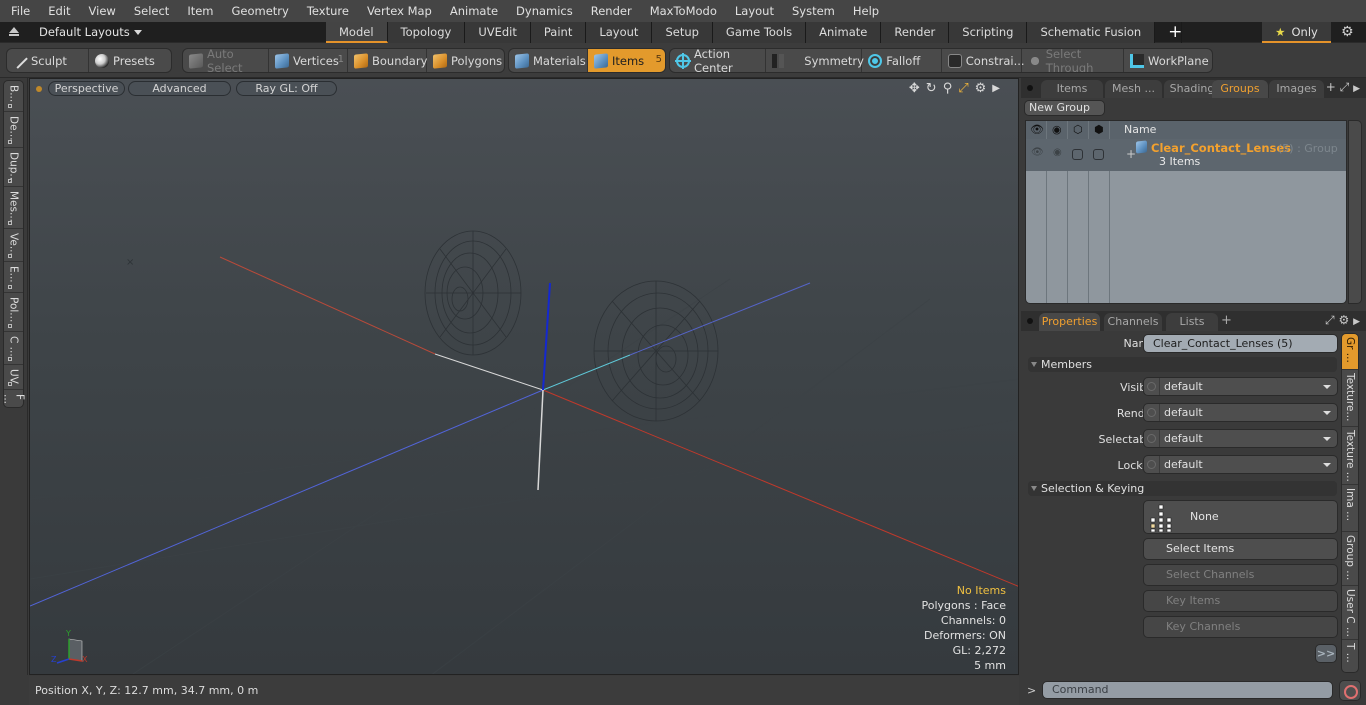  Describe the element at coordinates (1037, 129) in the screenshot. I see `eye-icon: 👁` at that location.